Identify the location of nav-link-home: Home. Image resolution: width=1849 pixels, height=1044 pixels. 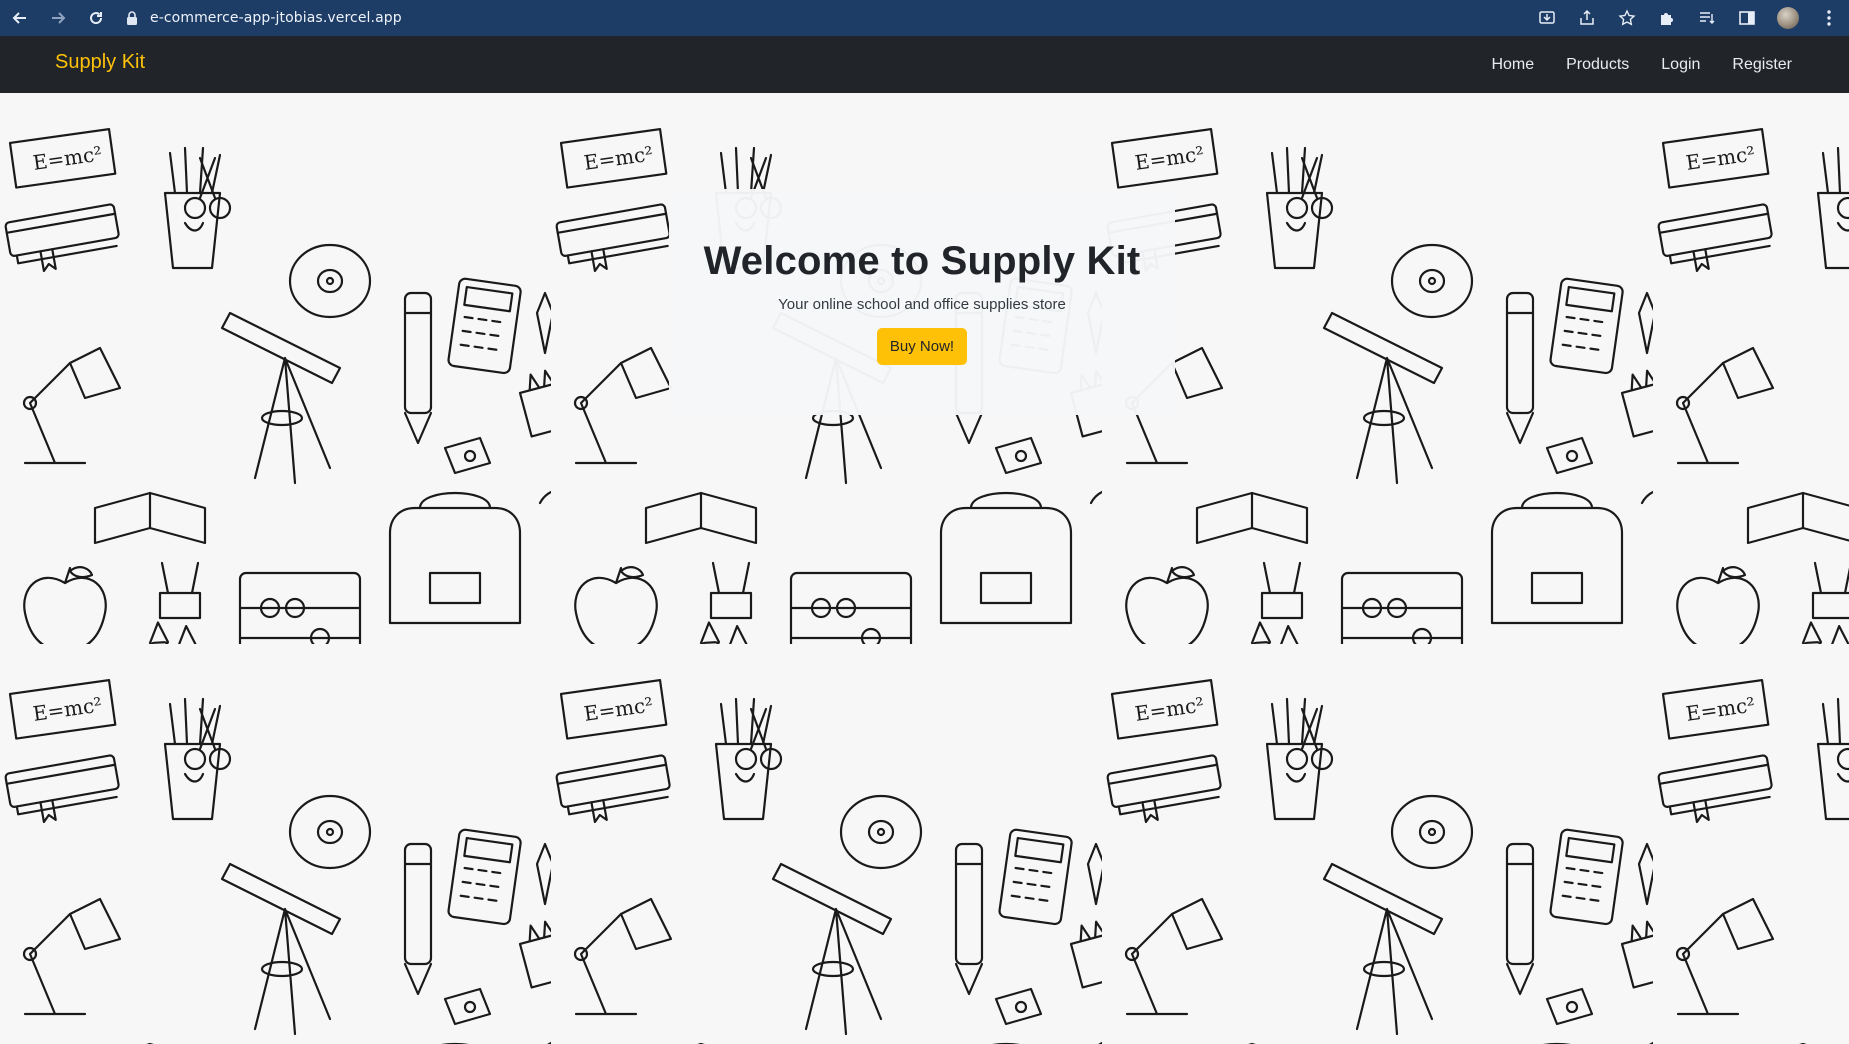
(1512, 65).